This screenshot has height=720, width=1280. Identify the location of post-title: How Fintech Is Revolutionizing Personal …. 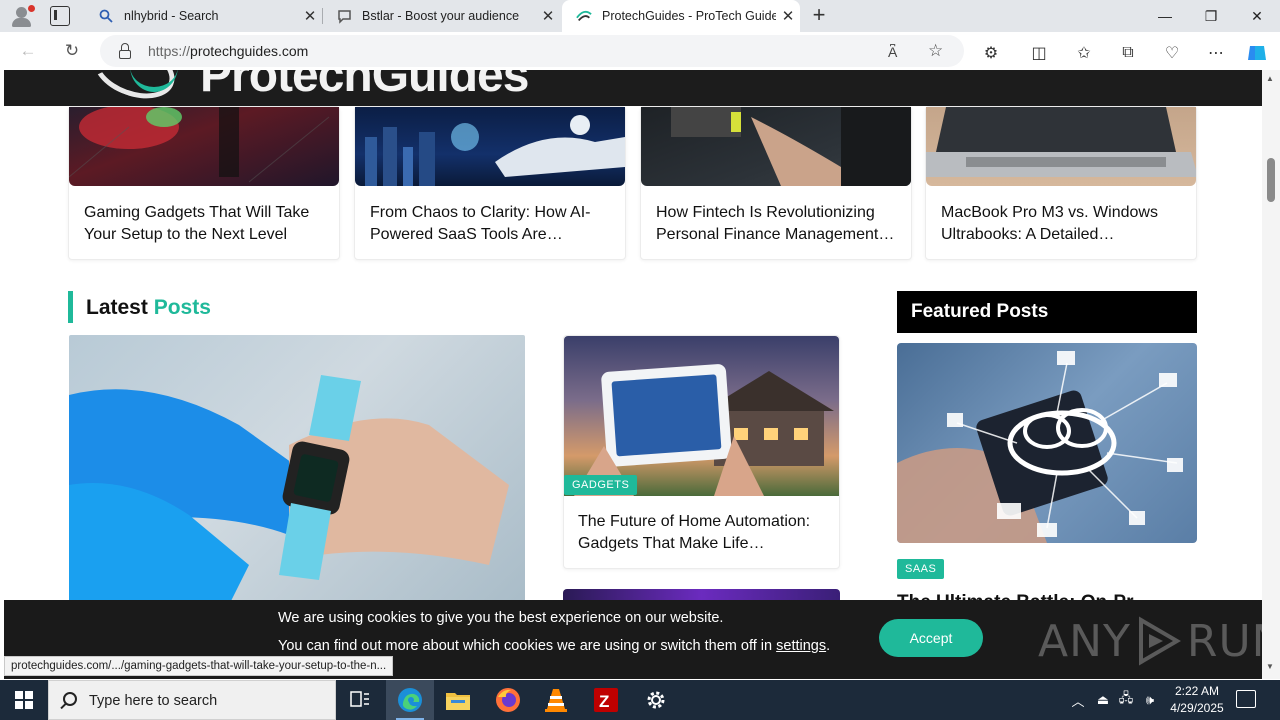
(778, 224).